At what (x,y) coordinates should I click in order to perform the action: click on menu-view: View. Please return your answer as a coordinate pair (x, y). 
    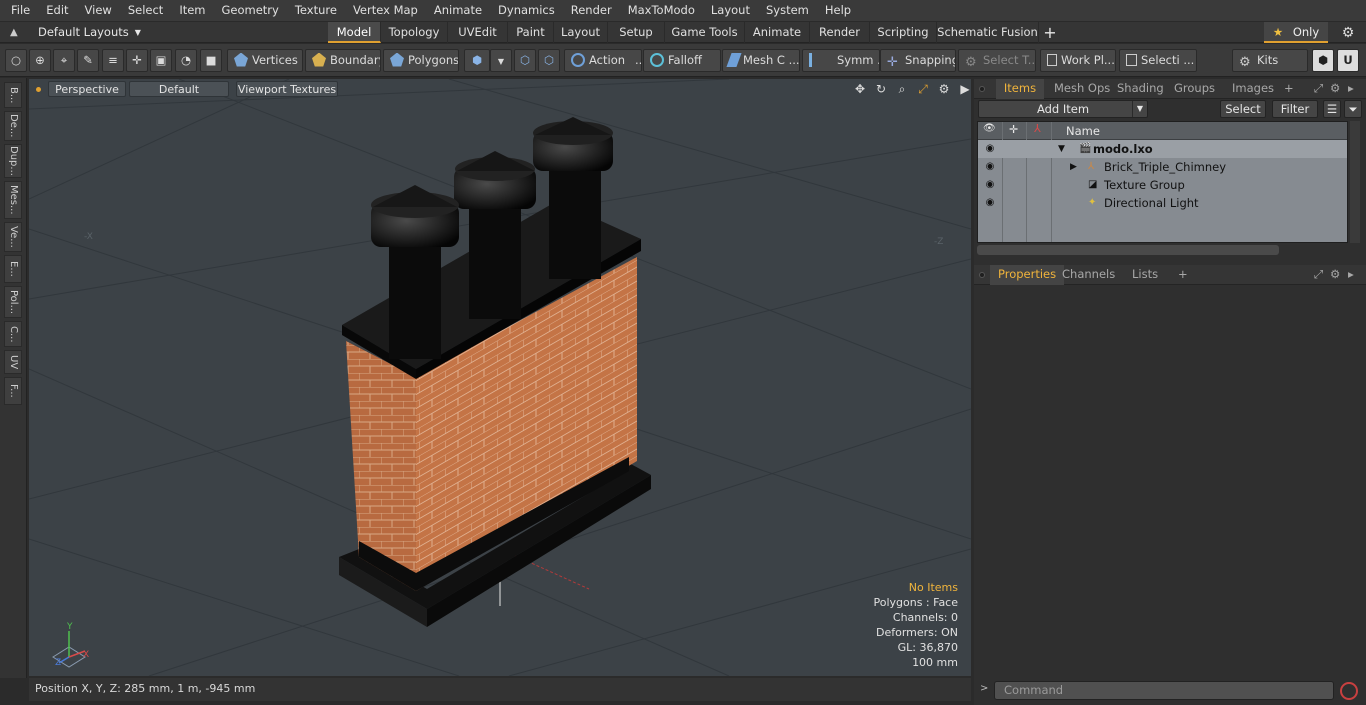
    Looking at the image, I should click on (98, 10).